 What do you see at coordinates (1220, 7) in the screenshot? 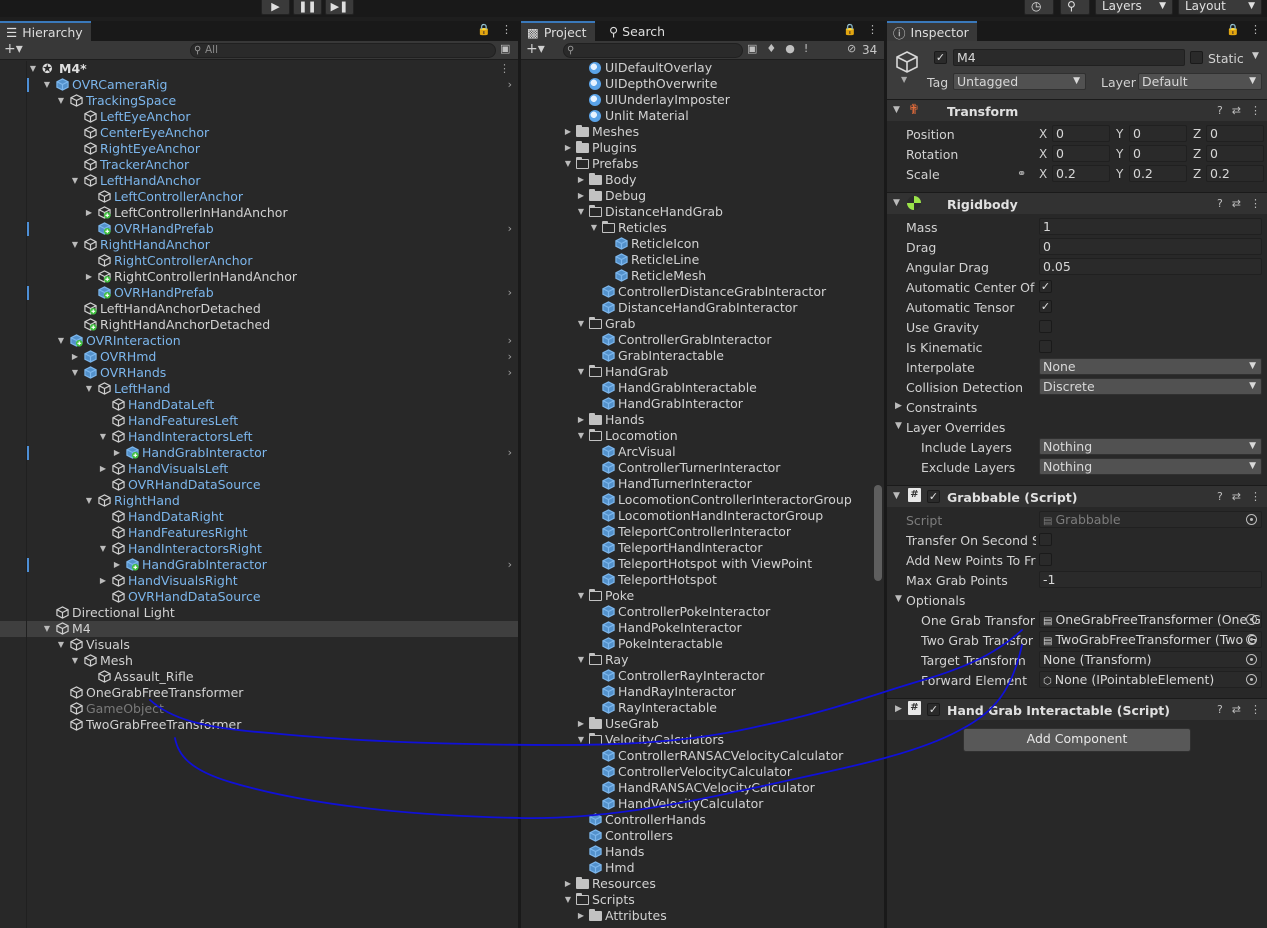
I see `layout-dropdown: Layout ▼` at bounding box center [1220, 7].